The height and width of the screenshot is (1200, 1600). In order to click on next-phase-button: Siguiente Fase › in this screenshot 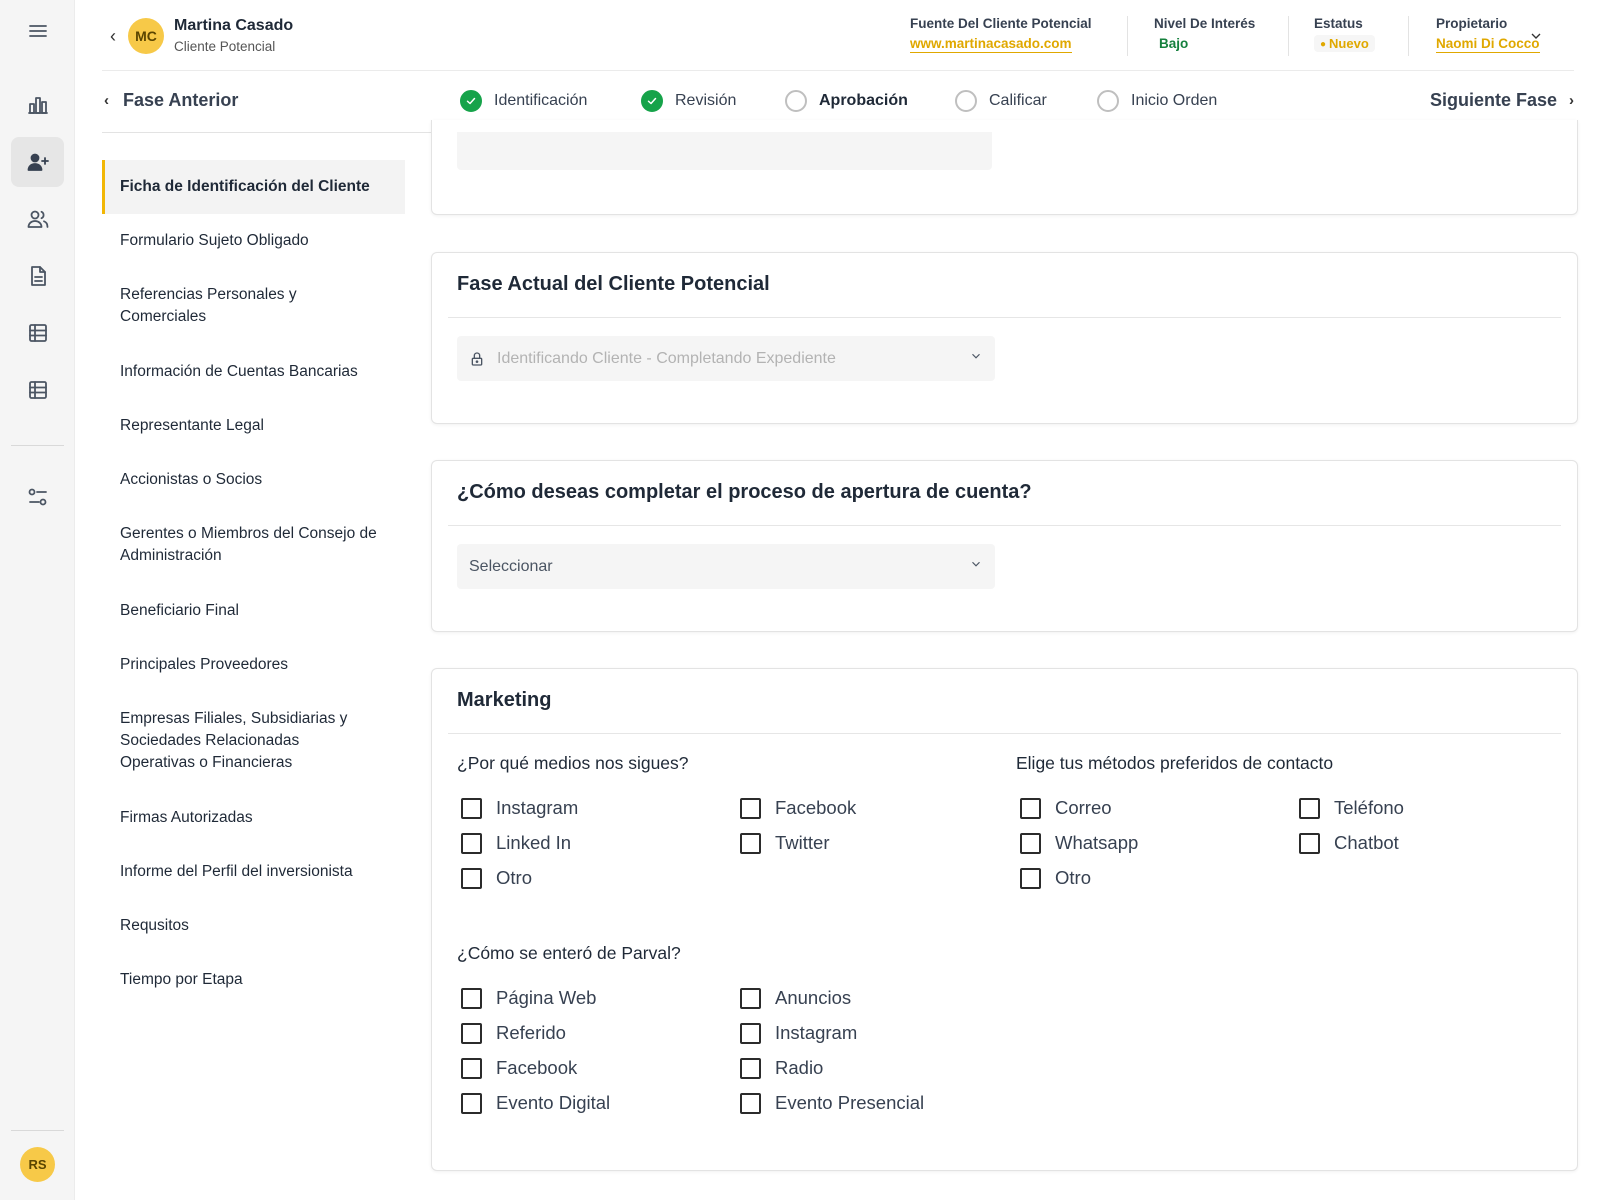, I will do `click(1502, 100)`.